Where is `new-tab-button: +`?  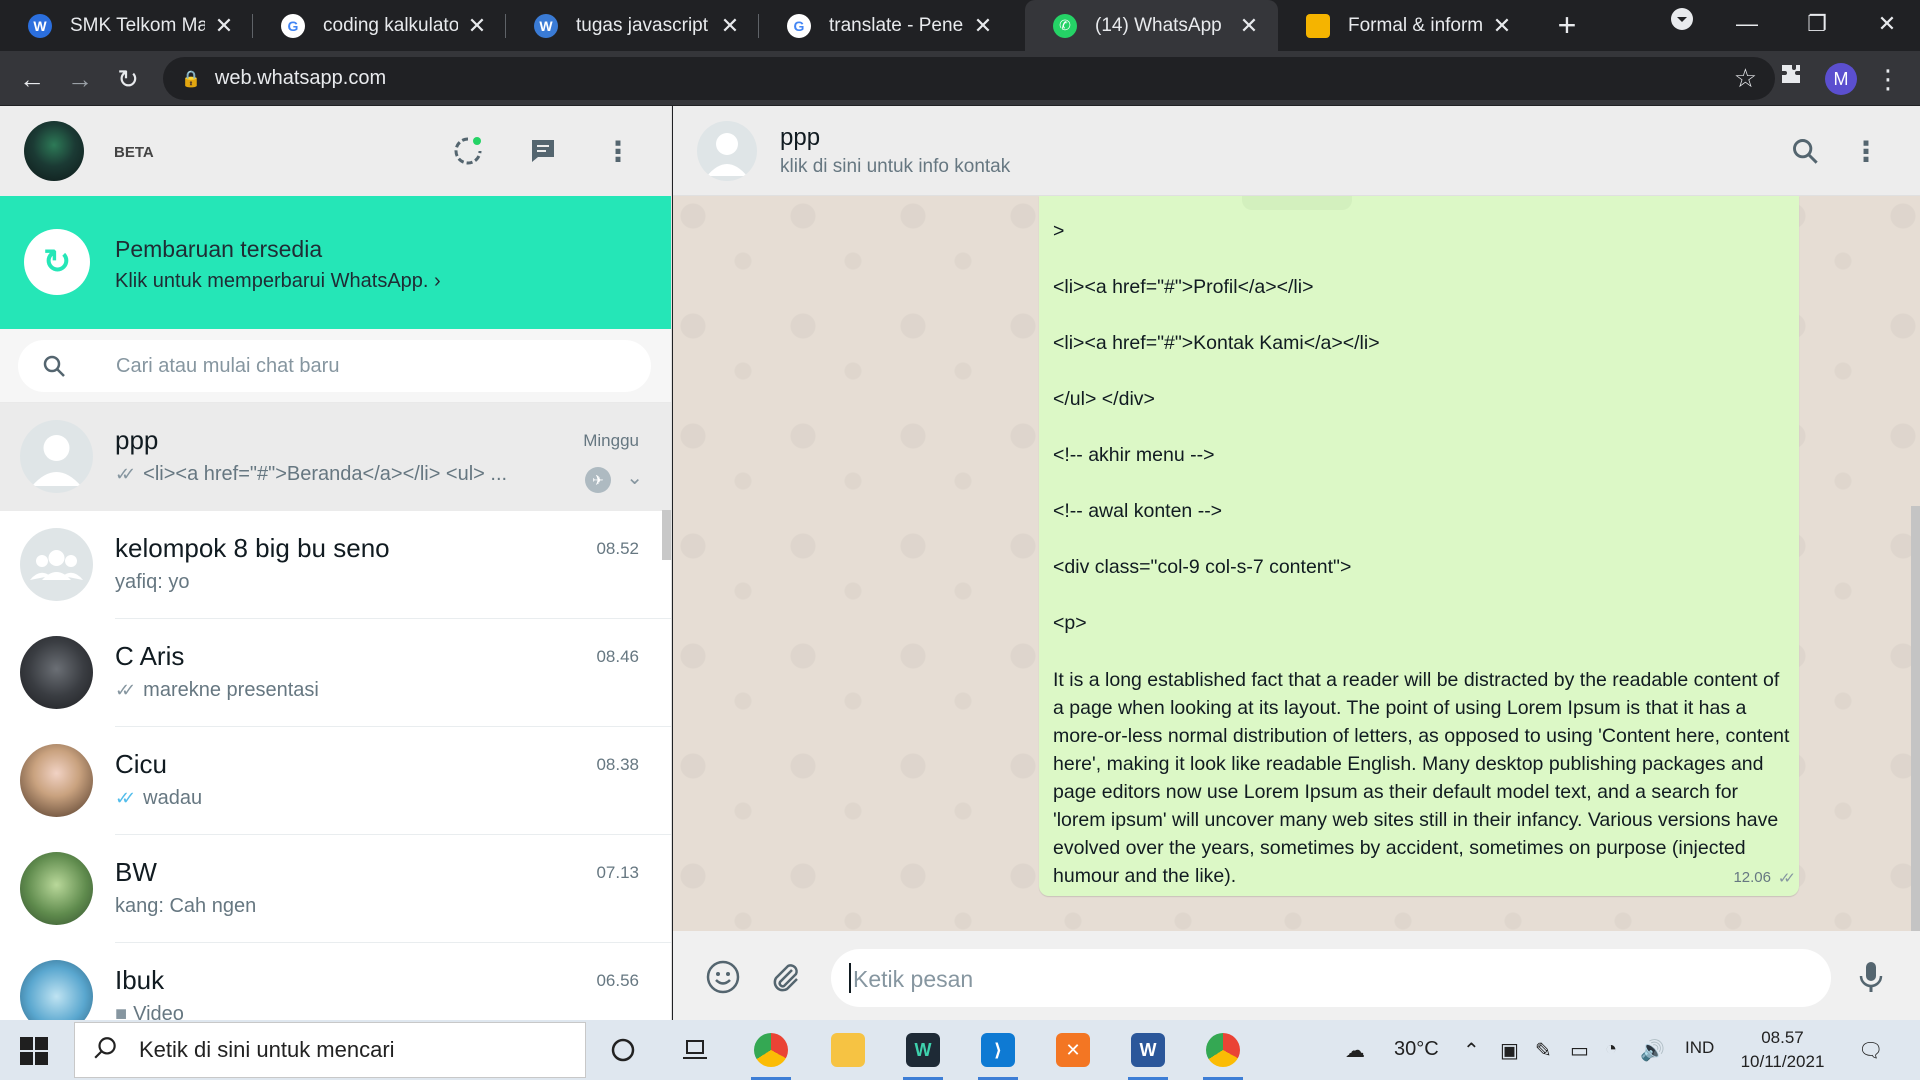
new-tab-button: + is located at coordinates (1567, 25).